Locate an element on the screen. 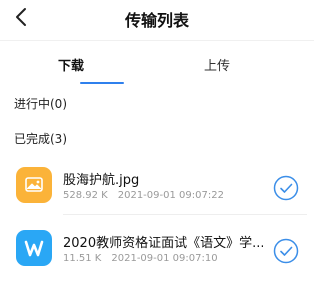 The width and height of the screenshot is (320, 281). row-divider is located at coordinates (185, 214).